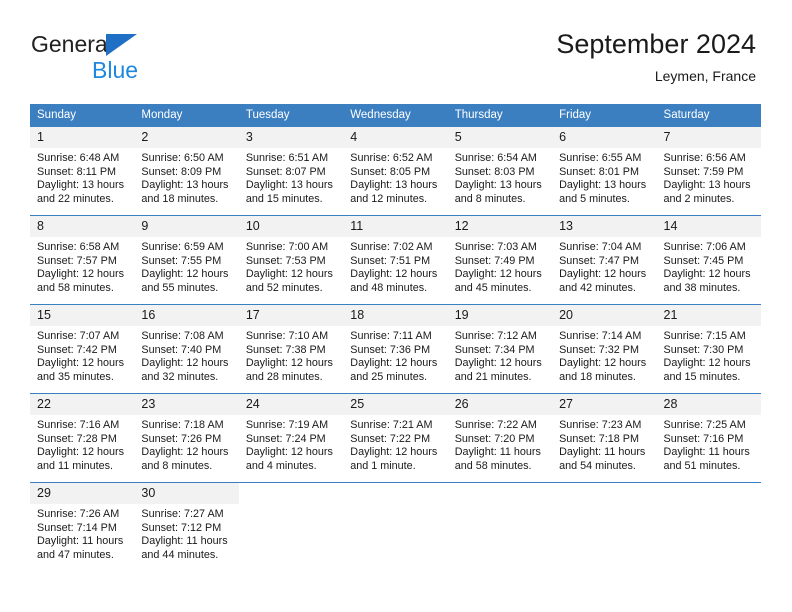  What do you see at coordinates (600, 336) in the screenshot?
I see `sunrise-time: Sunrise: 7:14 AM` at bounding box center [600, 336].